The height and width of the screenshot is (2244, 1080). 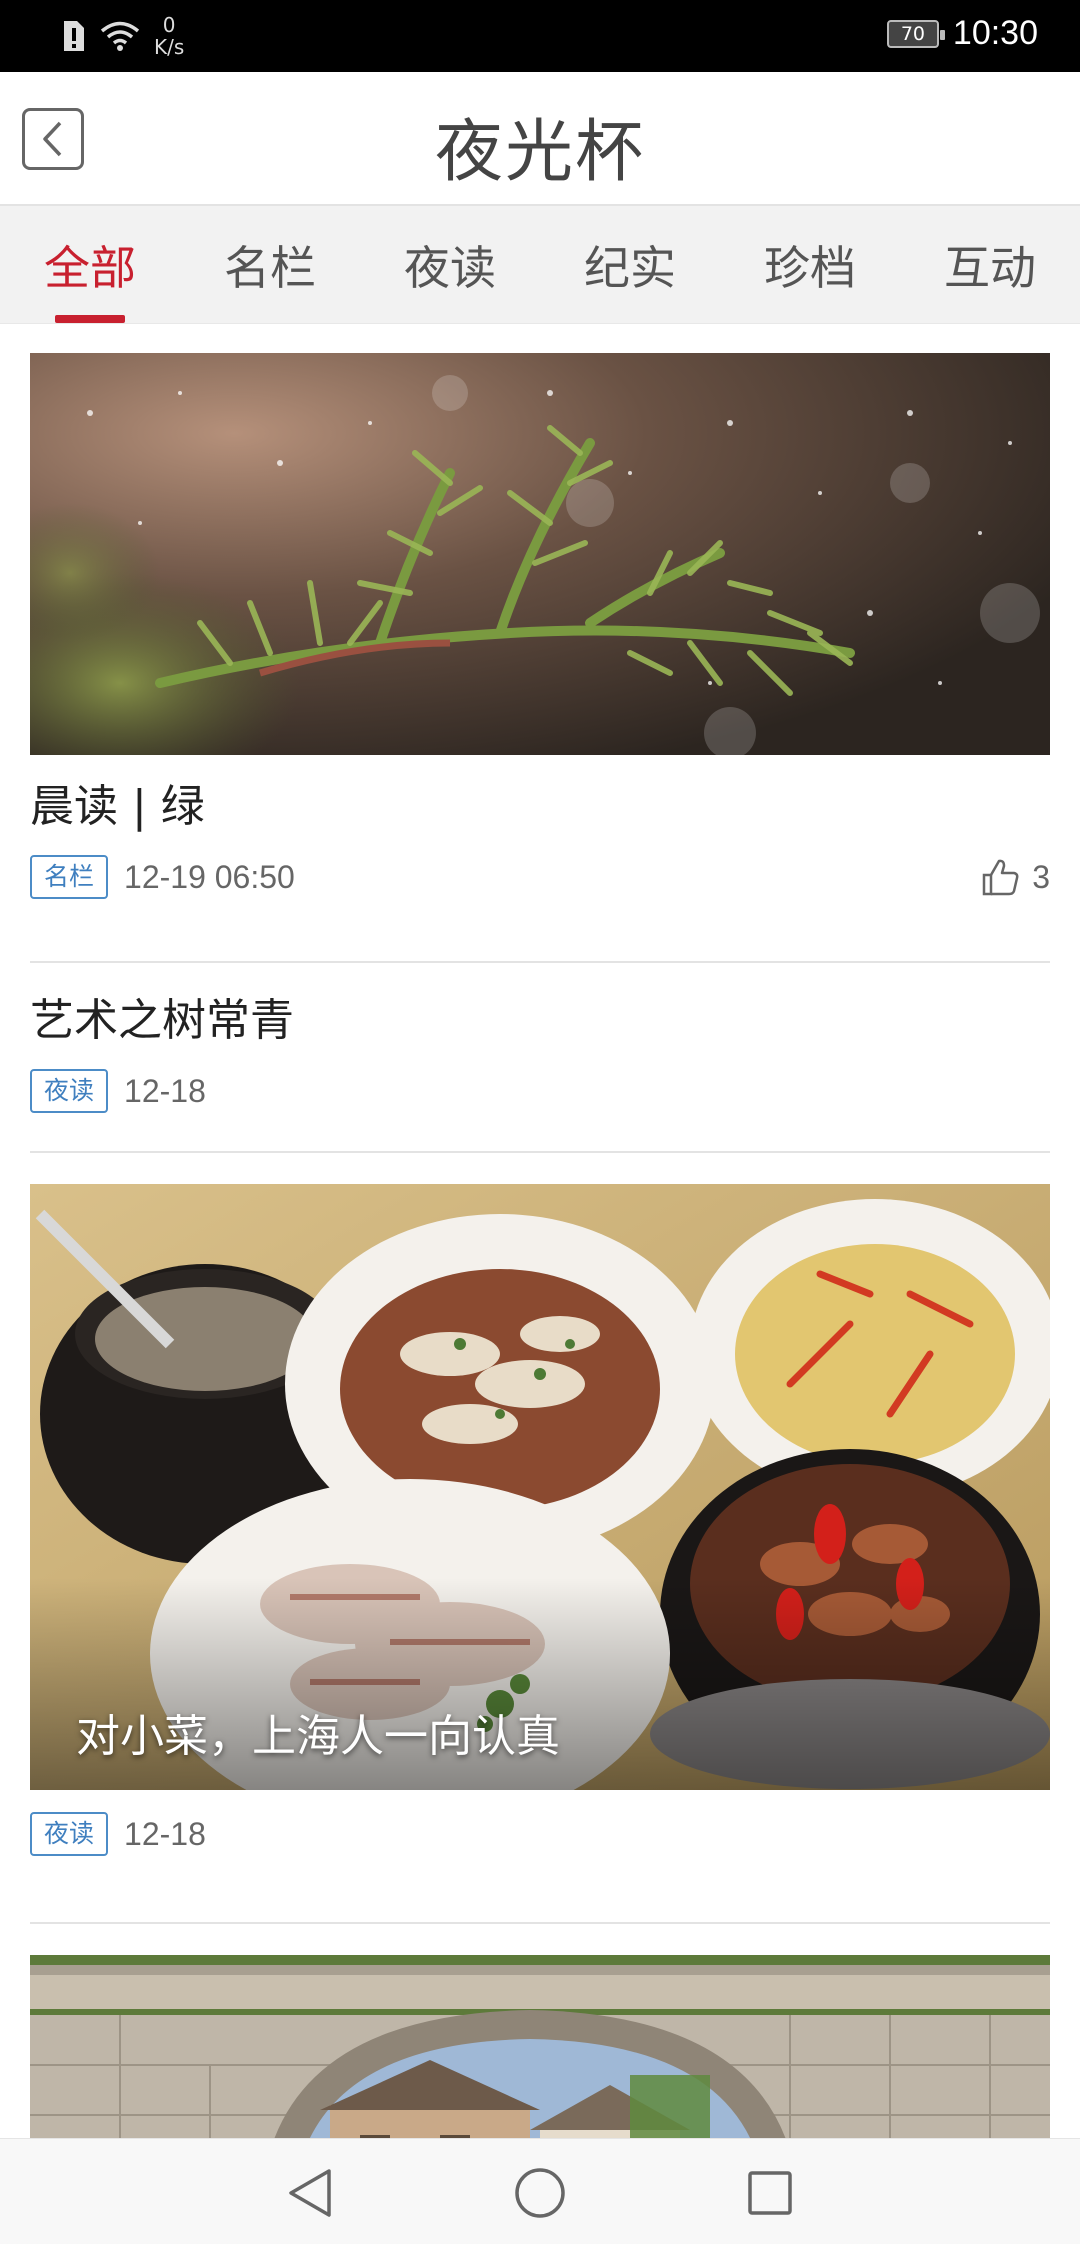 I want to click on circle-home-icon, so click(x=540, y=2193).